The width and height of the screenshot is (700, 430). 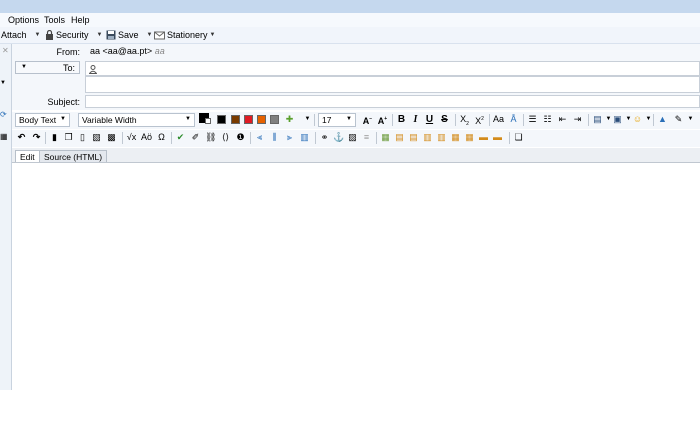 What do you see at coordinates (367, 120) in the screenshot?
I see `decrease-font-icon: A−` at bounding box center [367, 120].